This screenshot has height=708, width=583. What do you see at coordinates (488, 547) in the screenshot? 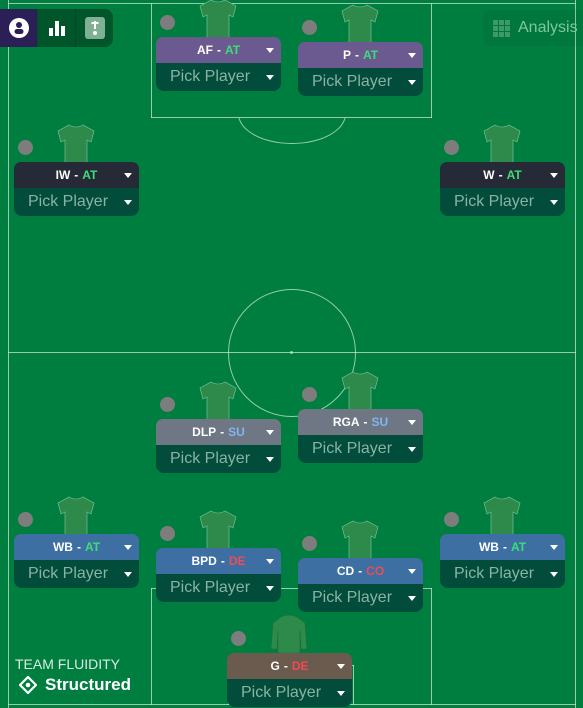
I see `role-name: WB` at bounding box center [488, 547].